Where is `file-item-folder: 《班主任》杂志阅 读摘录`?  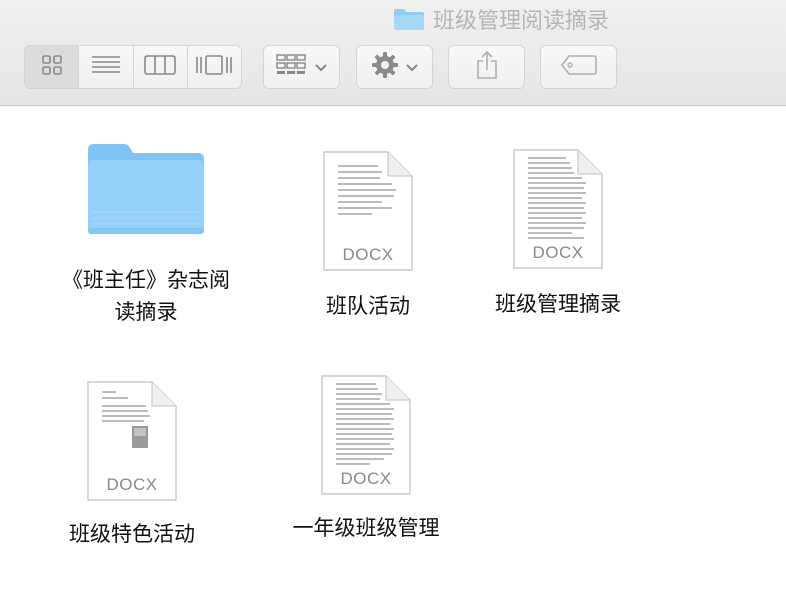 file-item-folder: 《班主任》杂志阅 读摘录 is located at coordinates (146, 230).